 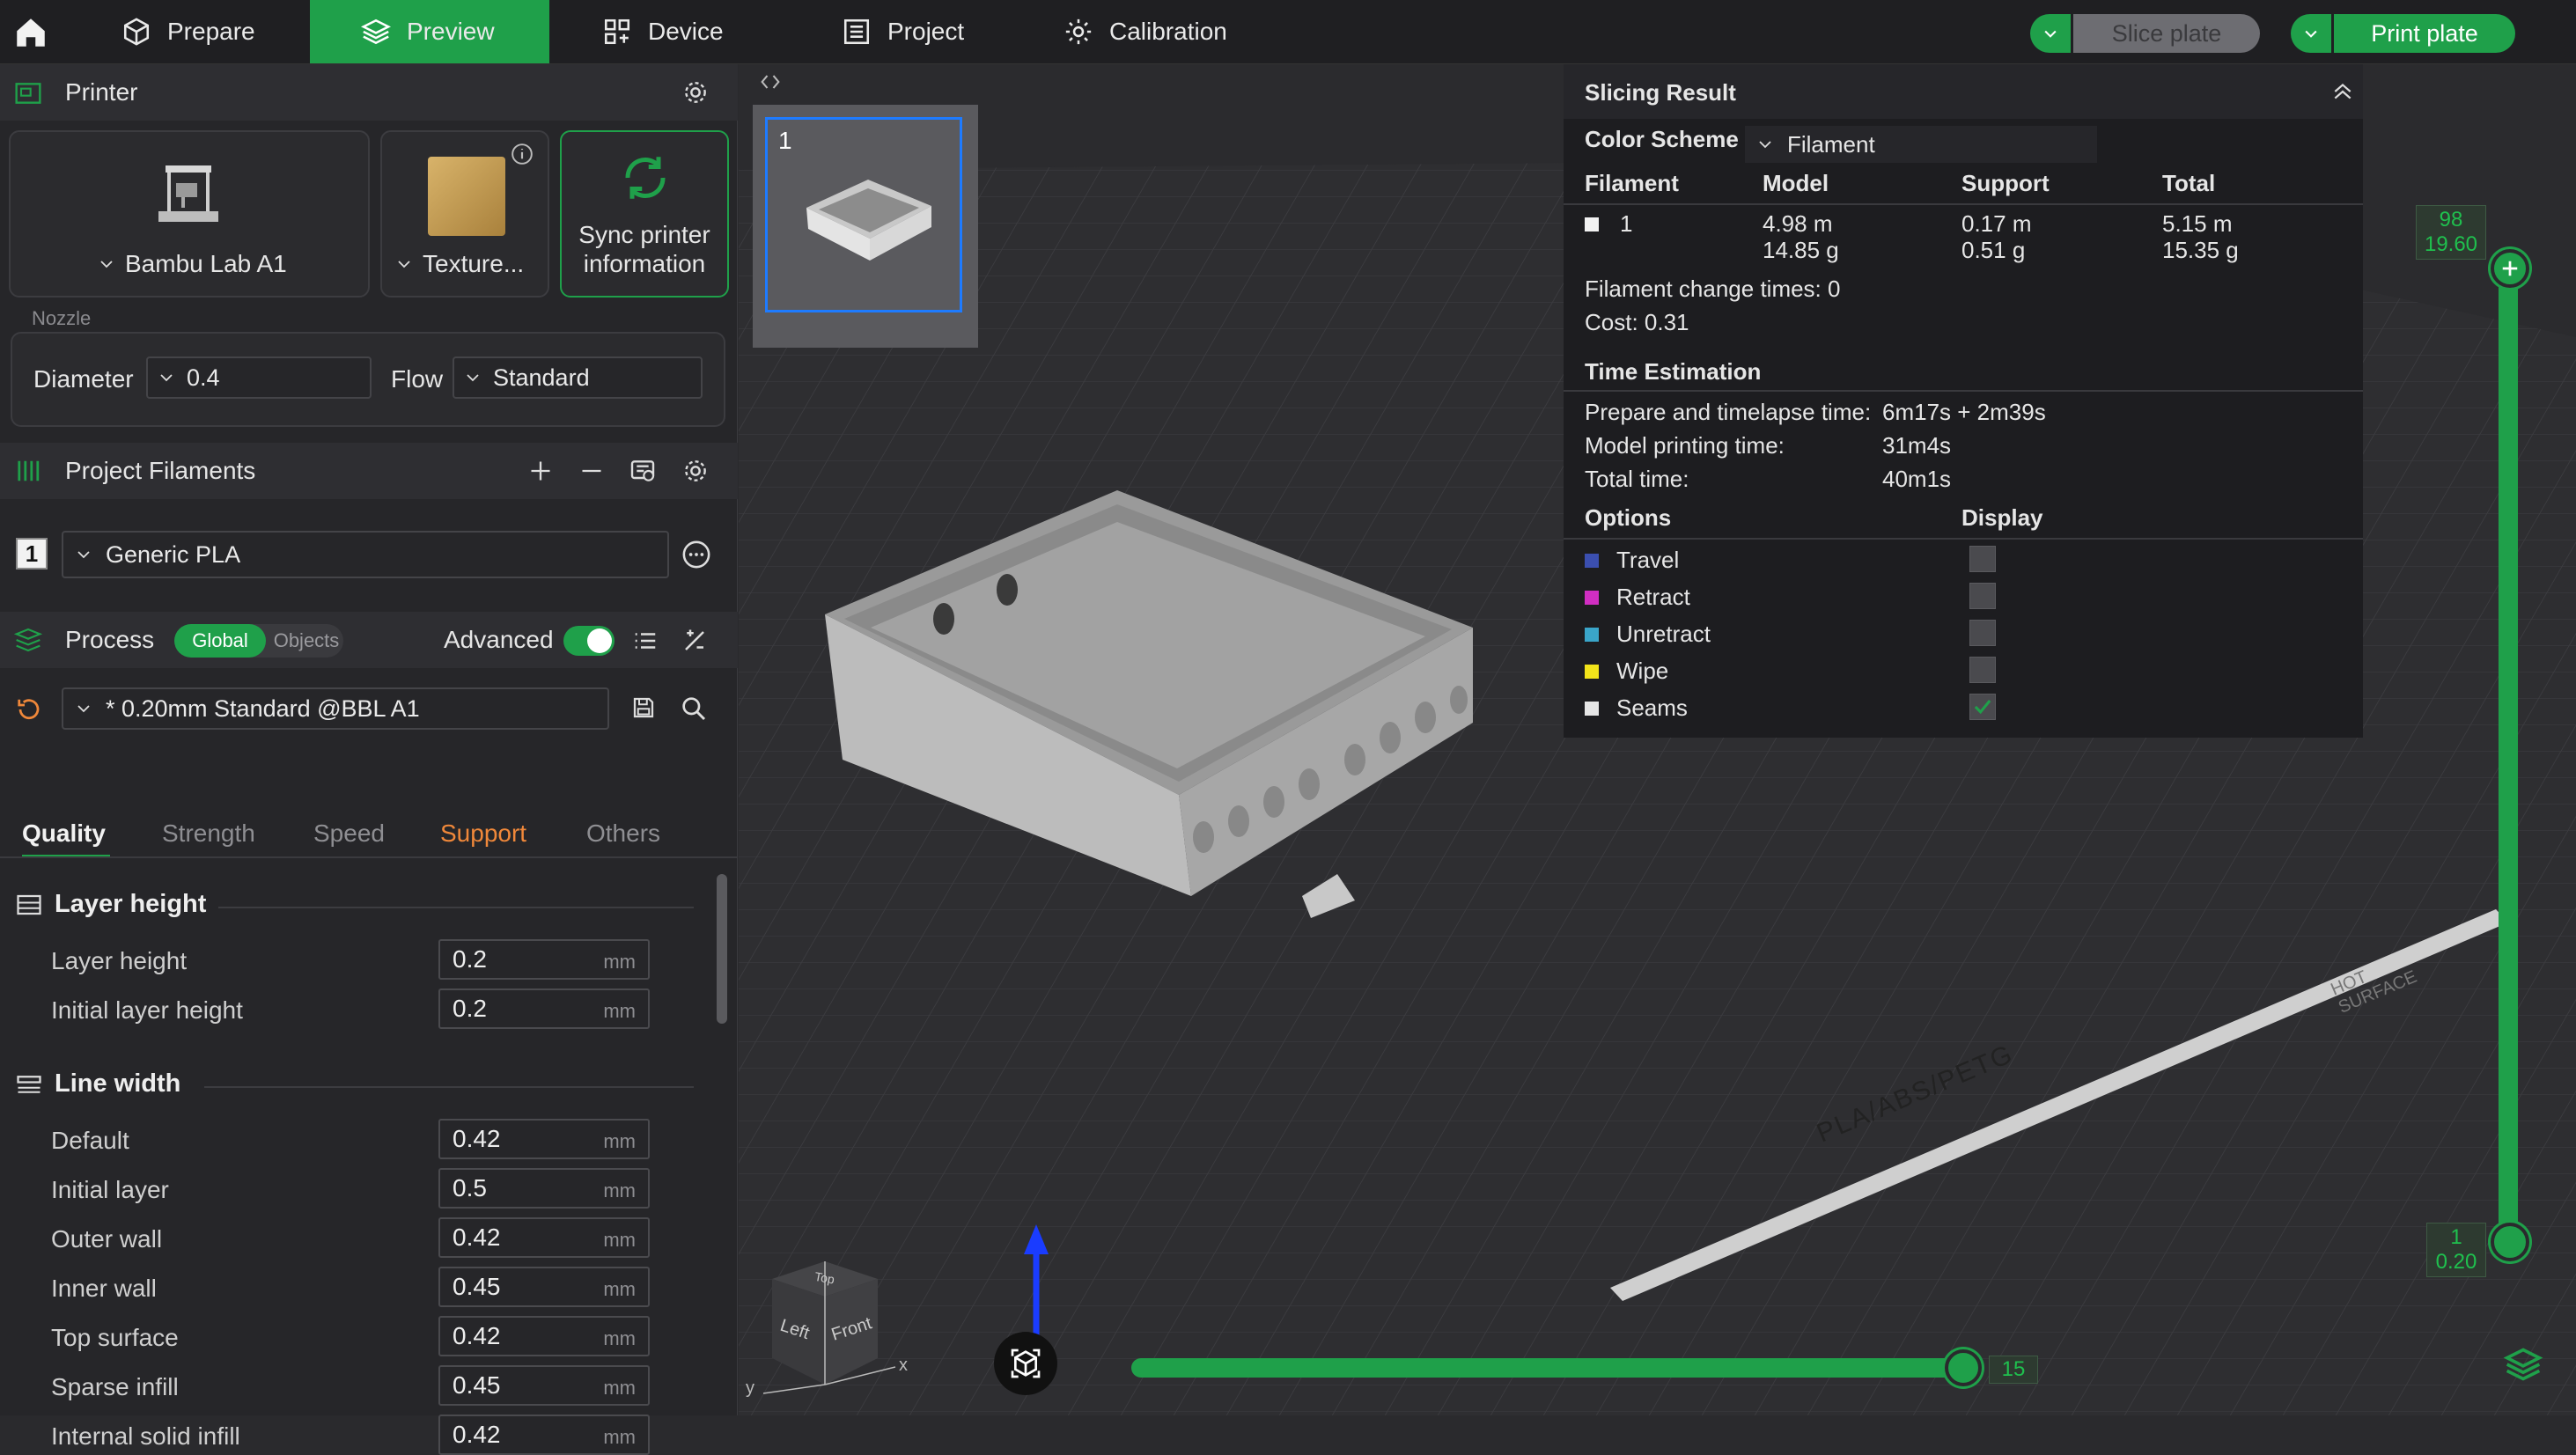 I want to click on add-filament-plus-icon, so click(x=540, y=471).